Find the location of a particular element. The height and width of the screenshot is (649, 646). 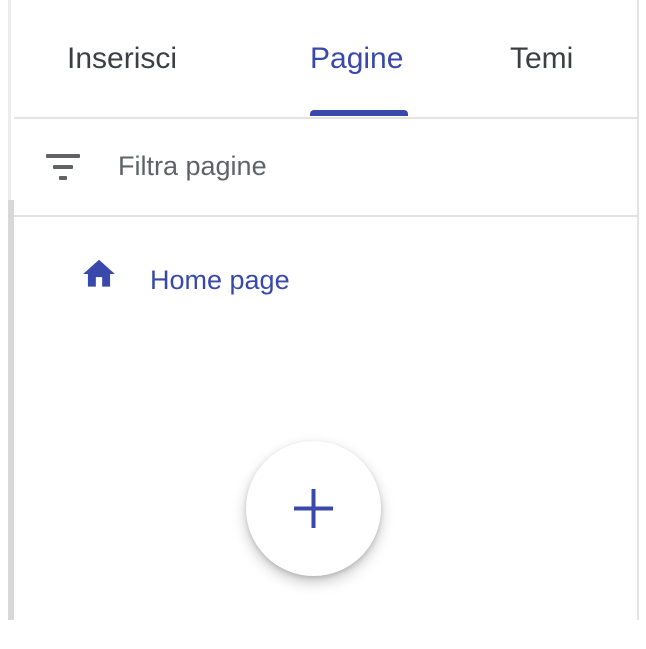

add-page-button is located at coordinates (313, 508).